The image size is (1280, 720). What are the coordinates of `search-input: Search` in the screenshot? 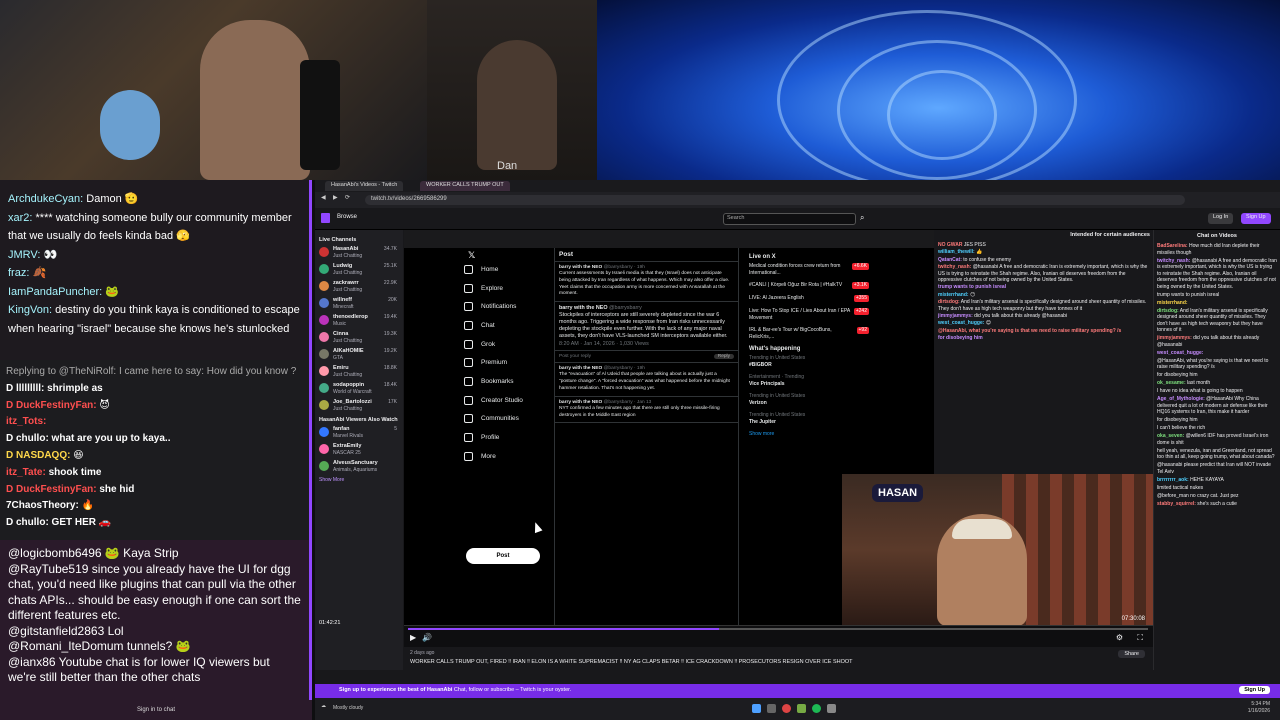 It's located at (789, 219).